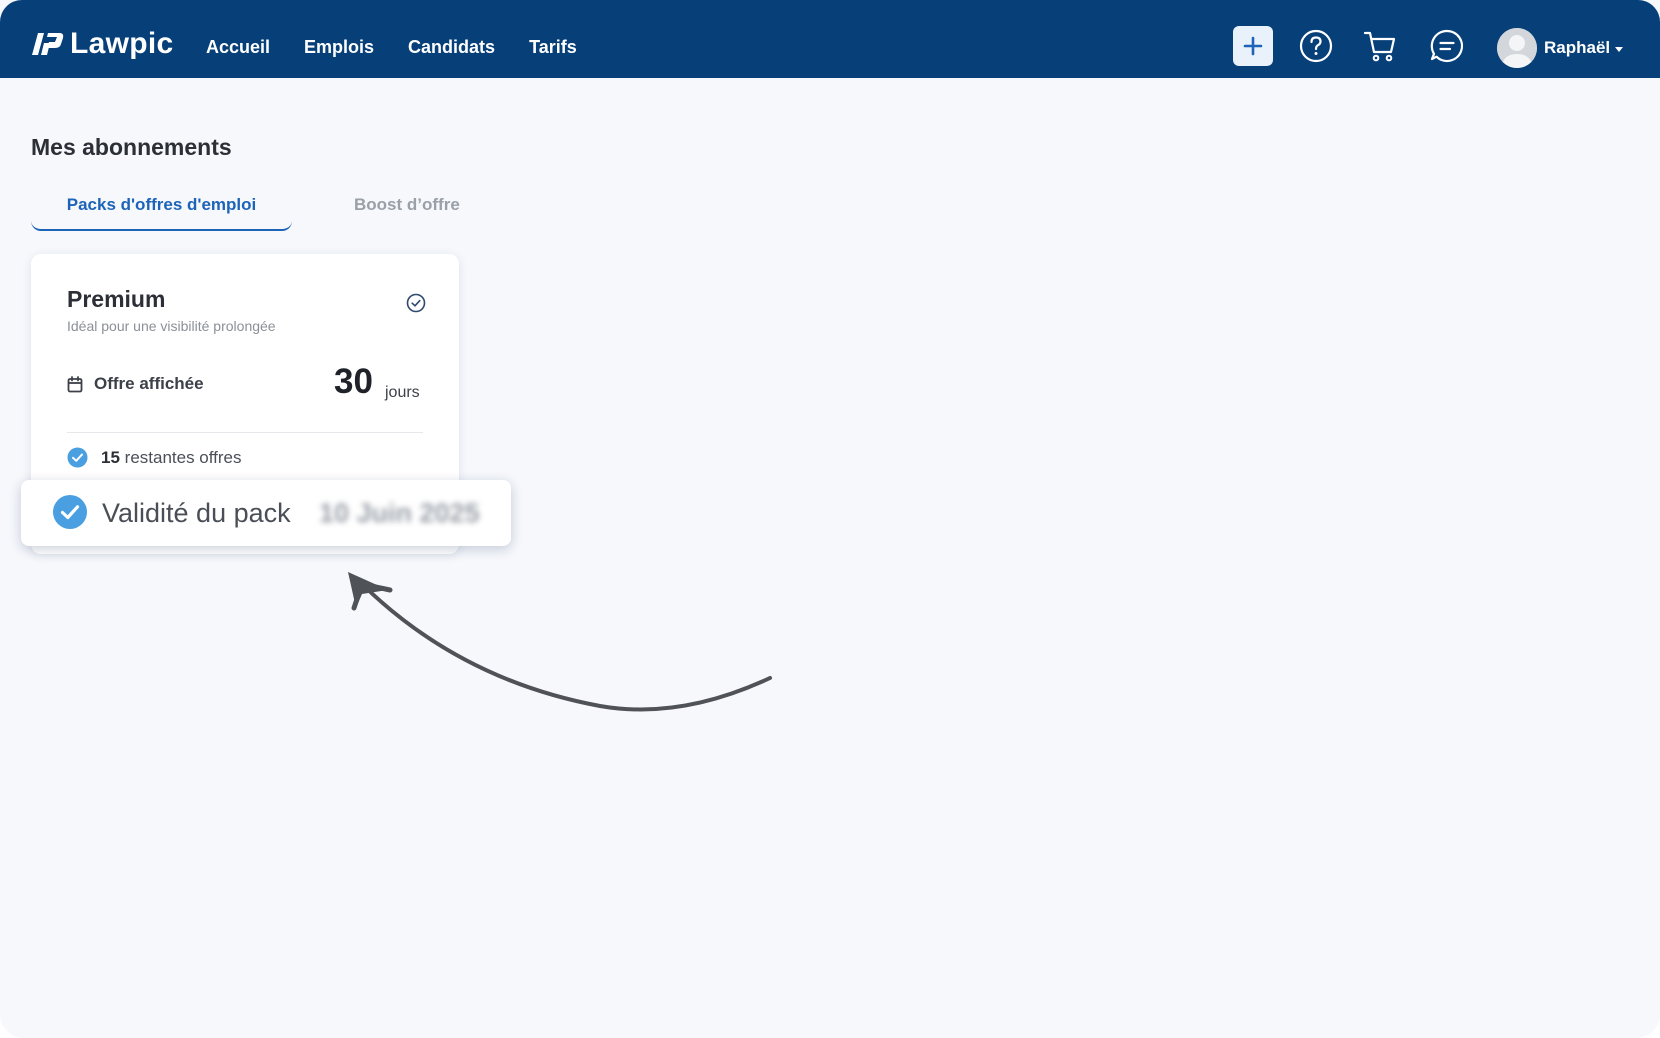 Image resolution: width=1660 pixels, height=1038 pixels. What do you see at coordinates (171, 326) in the screenshot?
I see `plan-subtitle: Idéal pour une visibilité prolongée` at bounding box center [171, 326].